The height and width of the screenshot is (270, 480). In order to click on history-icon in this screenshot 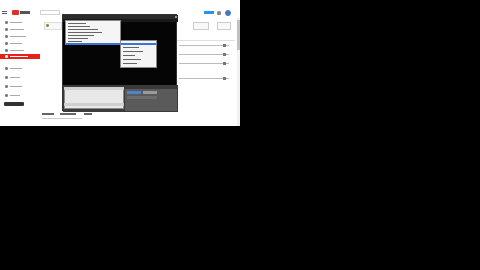, I will do `click(6, 43)`.